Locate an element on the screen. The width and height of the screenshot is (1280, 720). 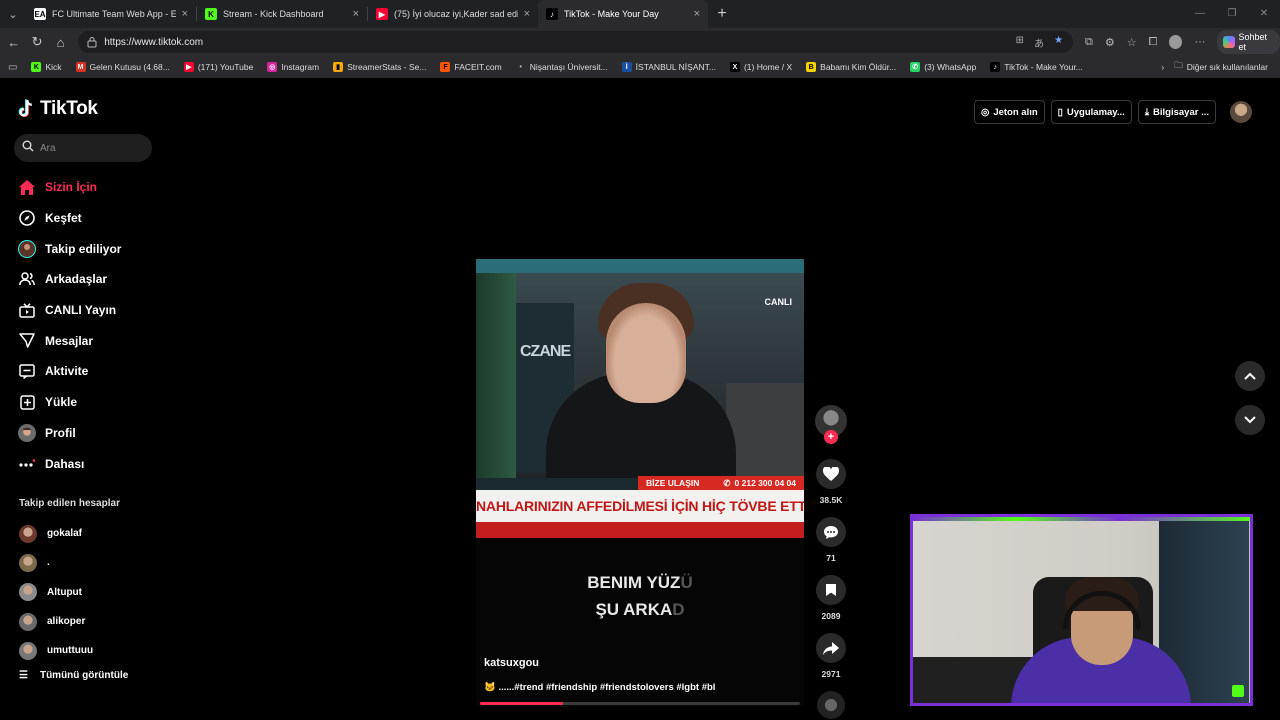
browser-tab: EA FC Ultimate Team Web App - EA S × is located at coordinates (111, 14).